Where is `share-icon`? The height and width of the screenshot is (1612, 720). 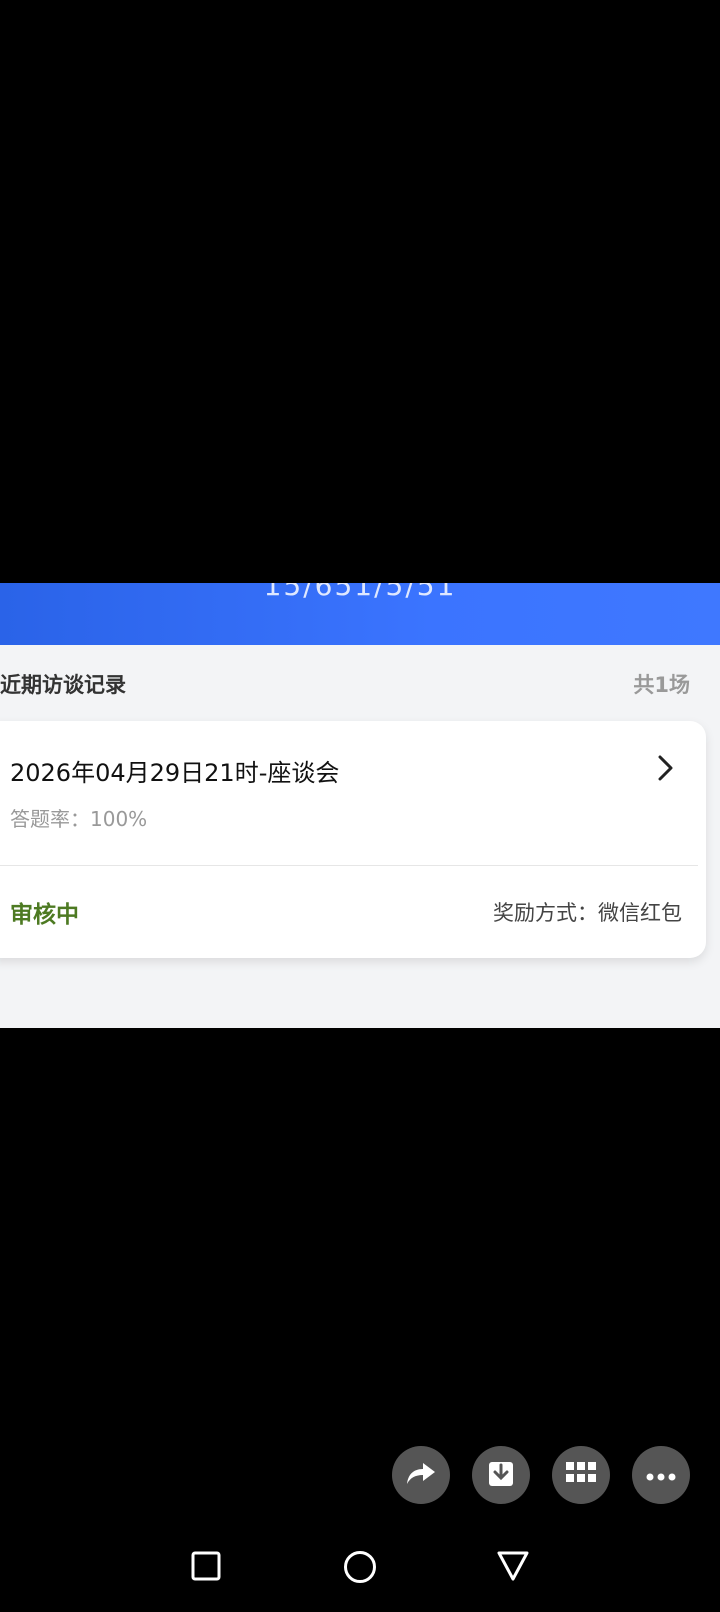
share-icon is located at coordinates (421, 1475).